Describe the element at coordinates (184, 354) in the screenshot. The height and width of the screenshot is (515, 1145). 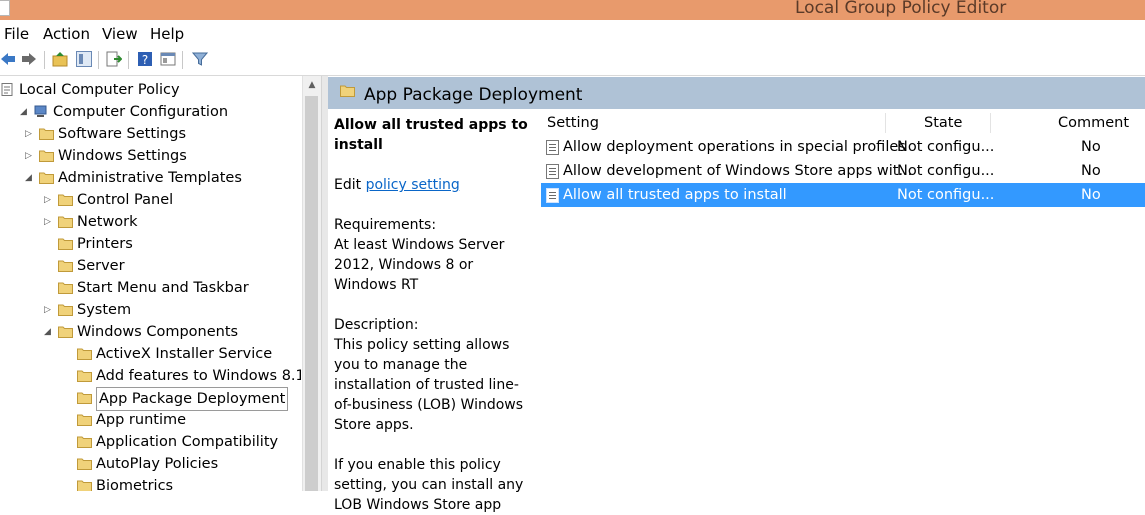
I see `tree-item-label: ActiveX Installer Service` at that location.